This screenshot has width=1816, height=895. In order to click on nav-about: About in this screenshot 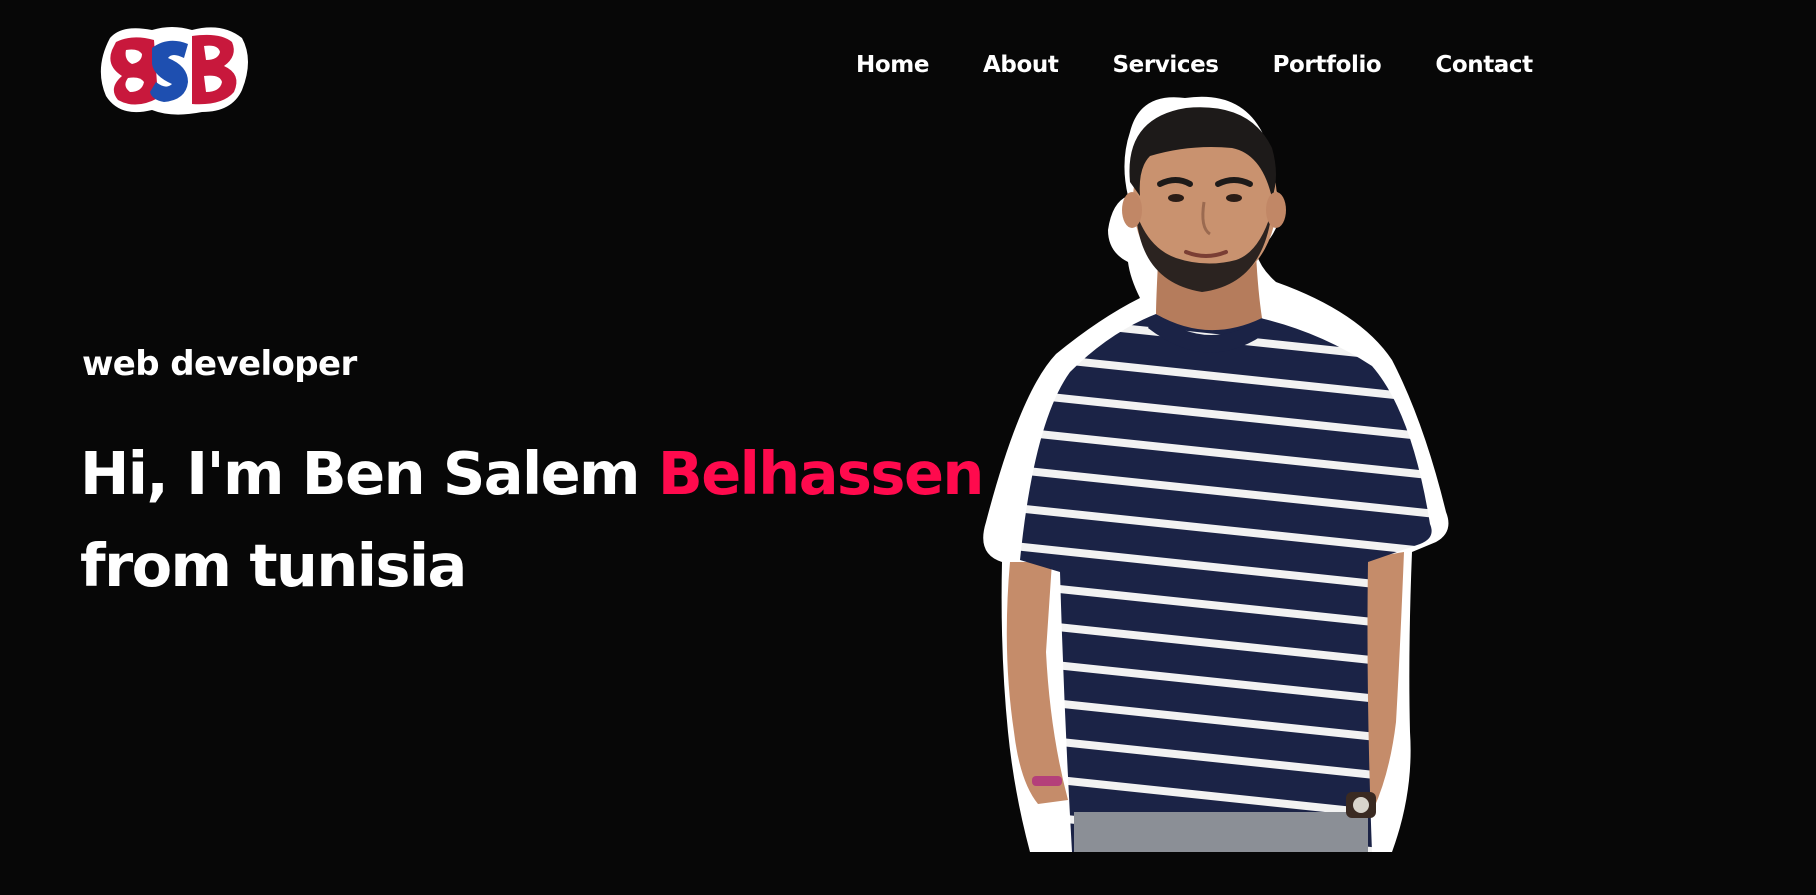, I will do `click(1021, 65)`.